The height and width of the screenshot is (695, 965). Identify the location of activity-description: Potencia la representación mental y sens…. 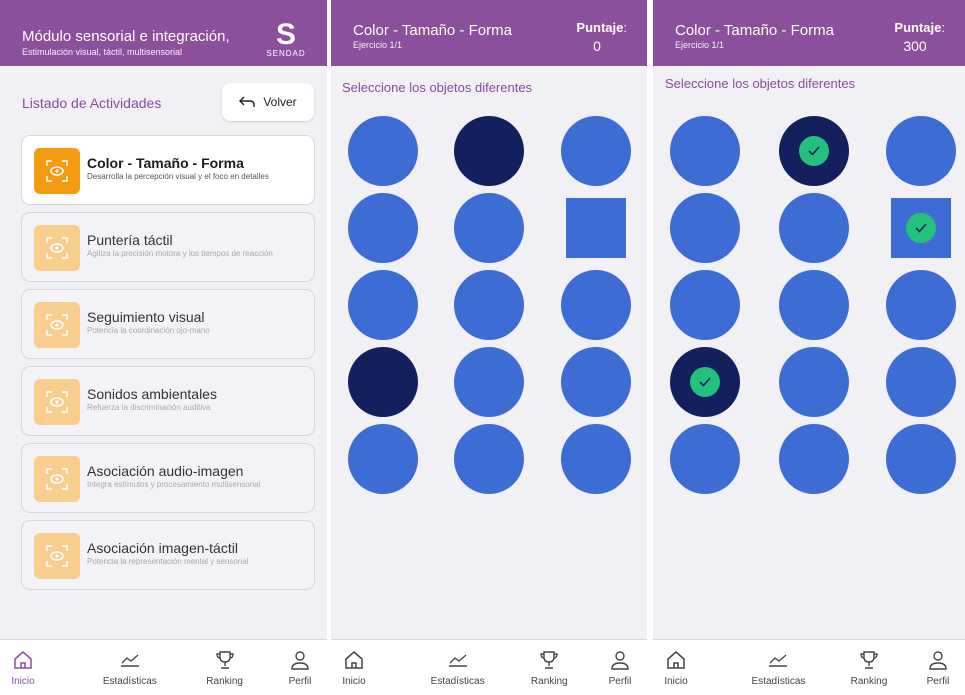
(168, 561).